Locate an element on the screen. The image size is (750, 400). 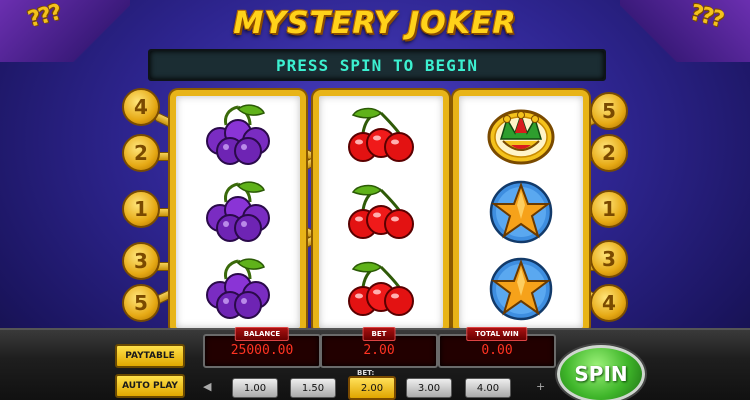
bet-meter: BET 2.00 is located at coordinates (379, 347).